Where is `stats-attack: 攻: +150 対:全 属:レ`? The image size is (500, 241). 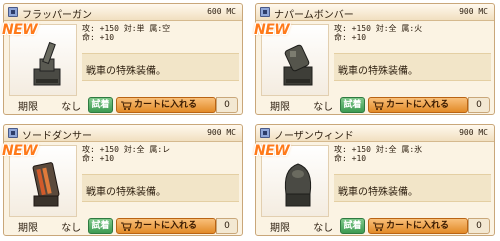 stats-attack: 攻: +150 対:全 属:レ is located at coordinates (126, 149).